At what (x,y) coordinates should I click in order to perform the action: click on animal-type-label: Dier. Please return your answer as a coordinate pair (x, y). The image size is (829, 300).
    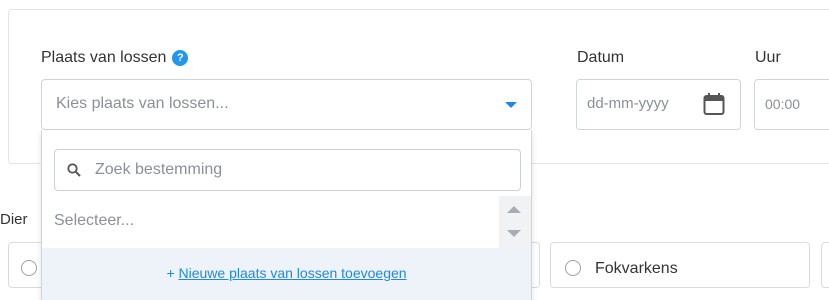
    Looking at the image, I should click on (14, 219).